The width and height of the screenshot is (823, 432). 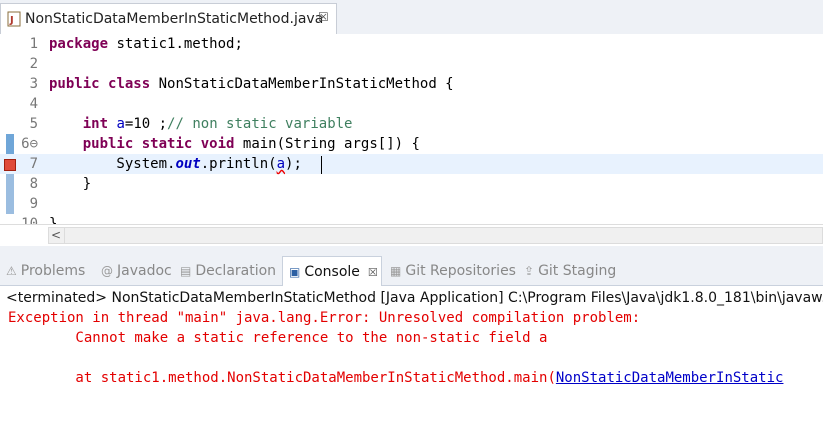 I want to click on tab-label: Javadoc, so click(x=144, y=271).